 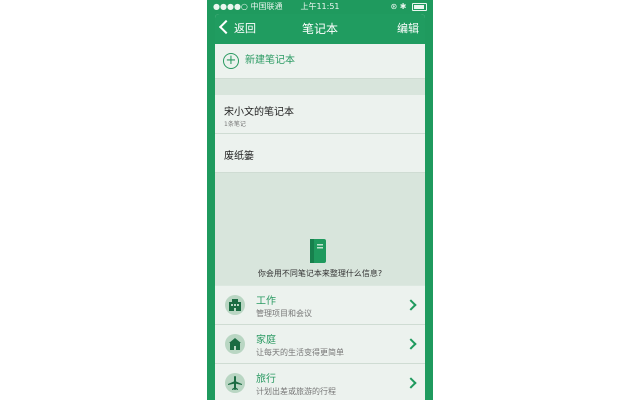 I want to click on status-icons: ⊛ ✱, so click(x=398, y=6).